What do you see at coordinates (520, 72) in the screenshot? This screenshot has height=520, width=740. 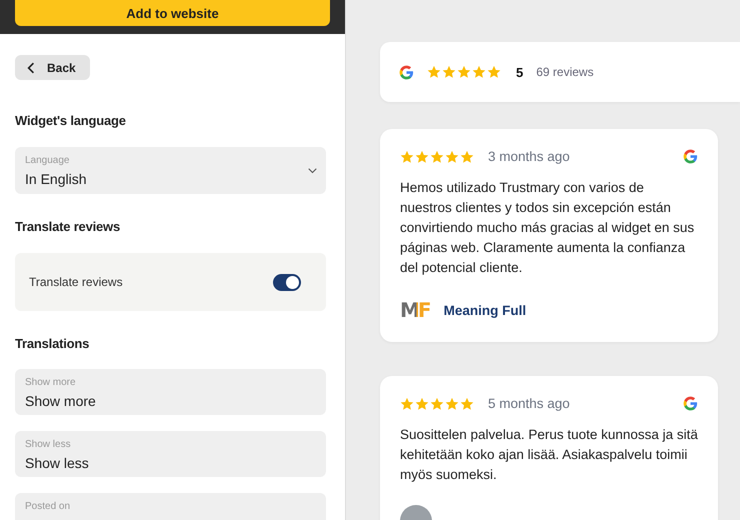 I see `average-rating: 5` at bounding box center [520, 72].